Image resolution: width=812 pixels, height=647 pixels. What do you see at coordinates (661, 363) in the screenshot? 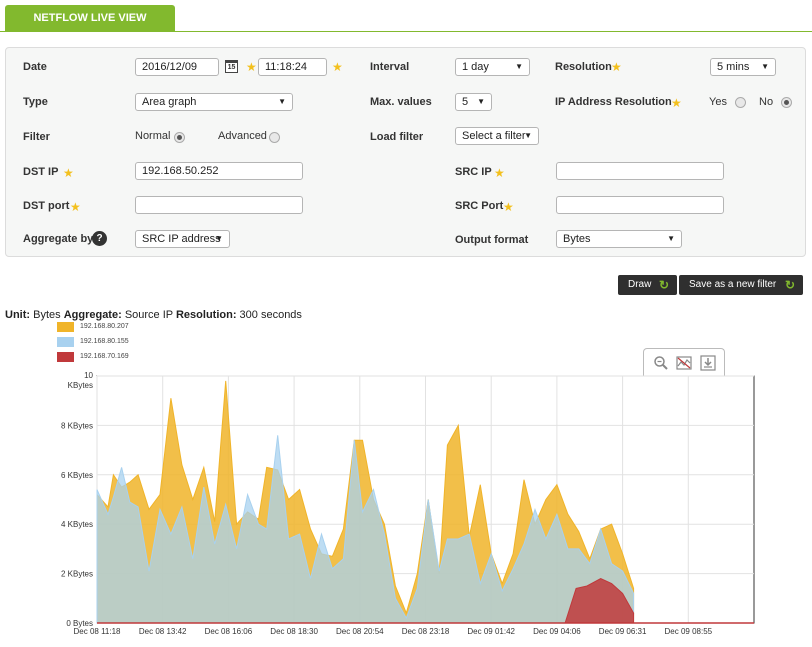
I see `zoom-icon` at bounding box center [661, 363].